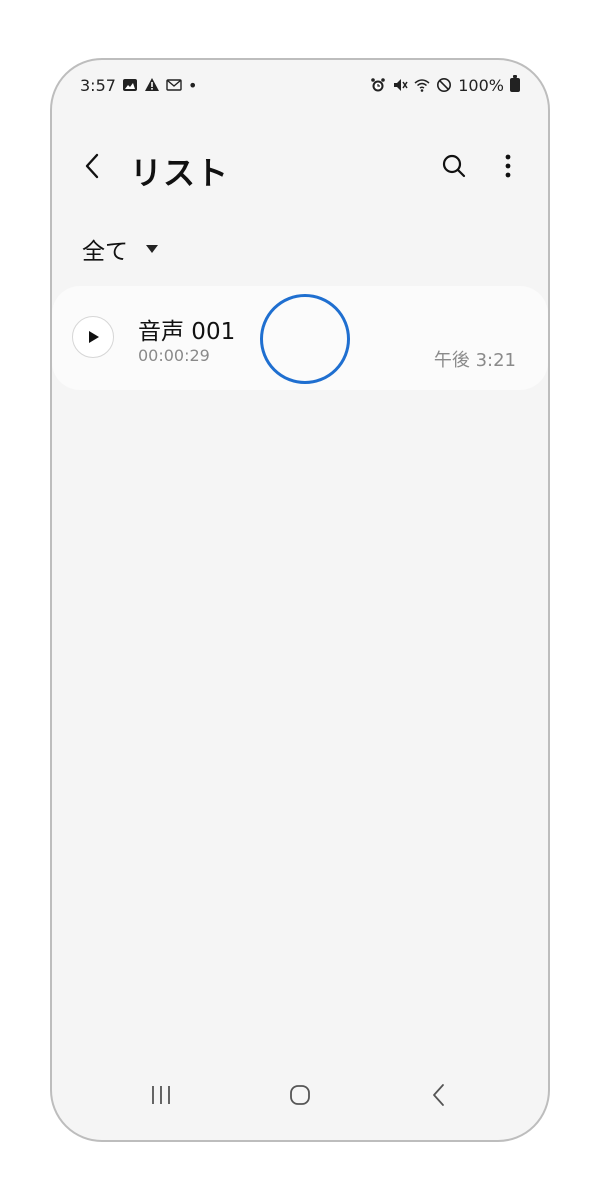 The width and height of the screenshot is (600, 1200). I want to click on filter-label: 全て, so click(105, 252).